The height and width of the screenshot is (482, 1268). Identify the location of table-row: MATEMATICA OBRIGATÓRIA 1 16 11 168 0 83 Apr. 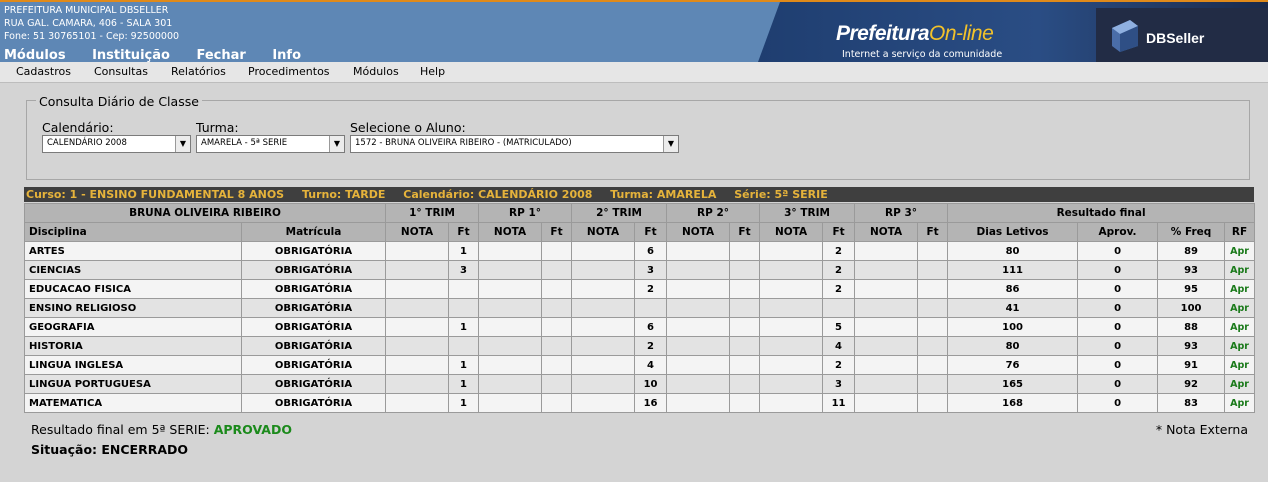
(640, 403).